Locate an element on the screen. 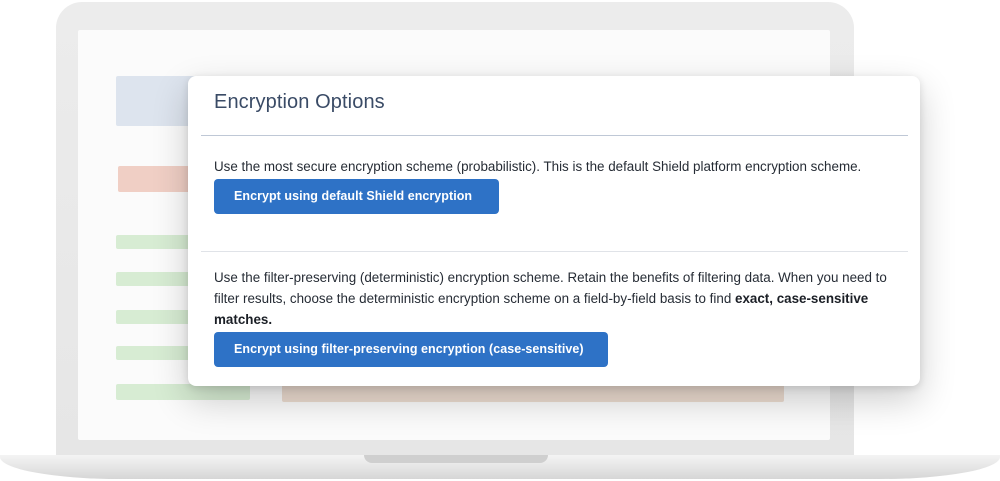  encrypt-default-button: Encrypt using default Shield encryption is located at coordinates (356, 196).